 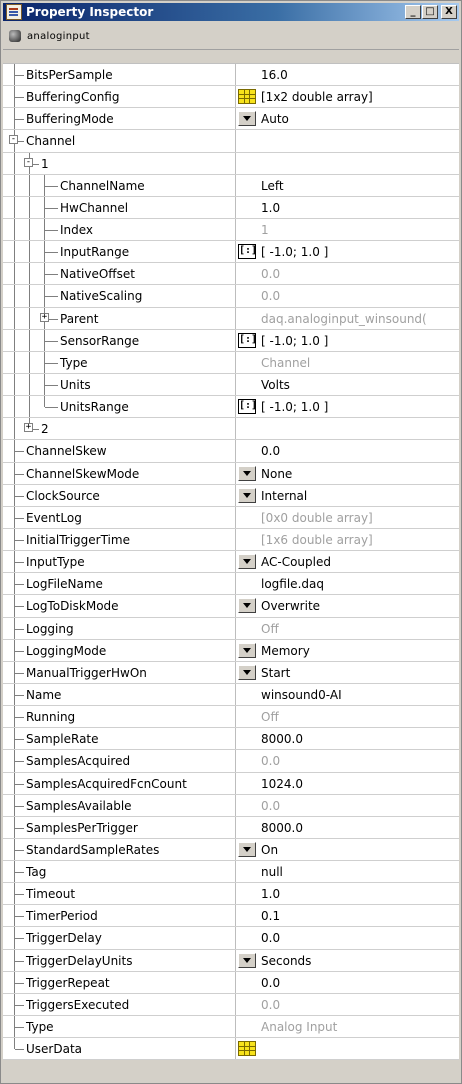 What do you see at coordinates (231, 451) in the screenshot?
I see `property-row: ChannelSkew 0.0` at bounding box center [231, 451].